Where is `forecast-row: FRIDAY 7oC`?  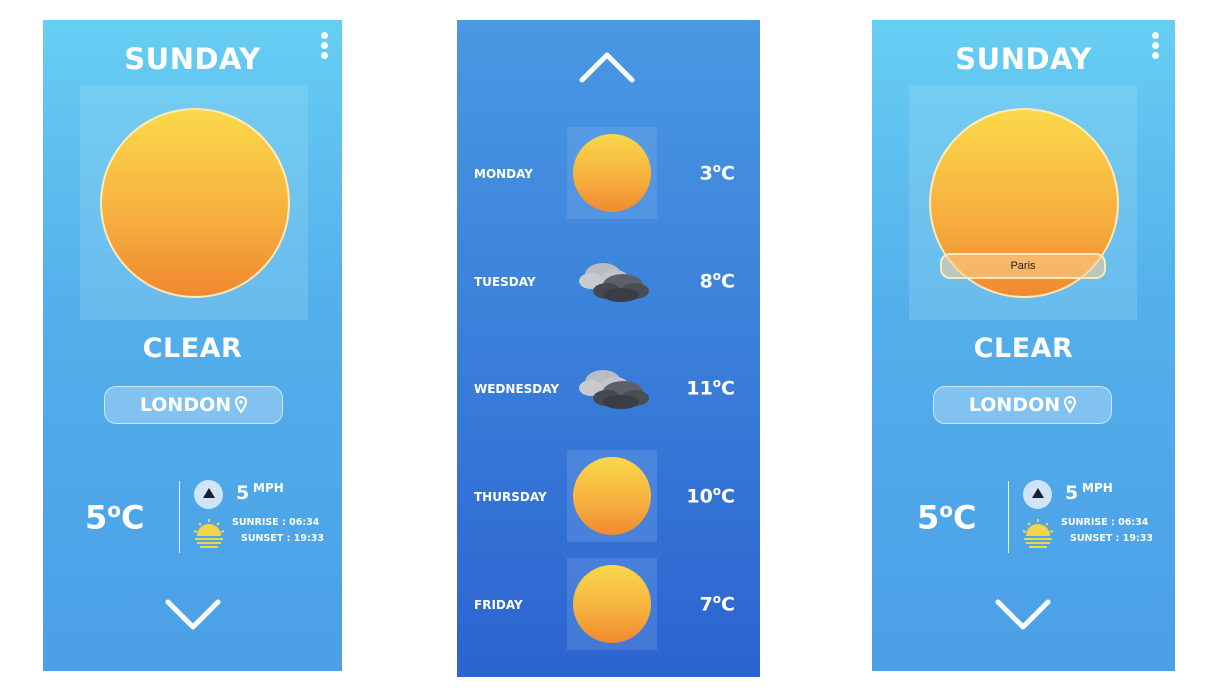
forecast-row: FRIDAY 7oC is located at coordinates (608, 604).